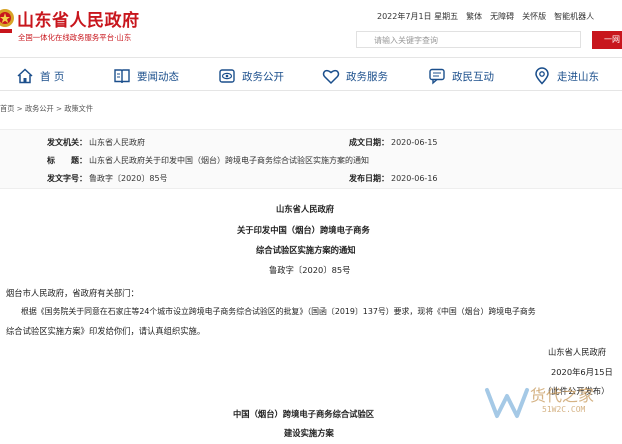  Describe the element at coordinates (251, 76) in the screenshot. I see `nav-item-open-government: 政务公开` at that location.